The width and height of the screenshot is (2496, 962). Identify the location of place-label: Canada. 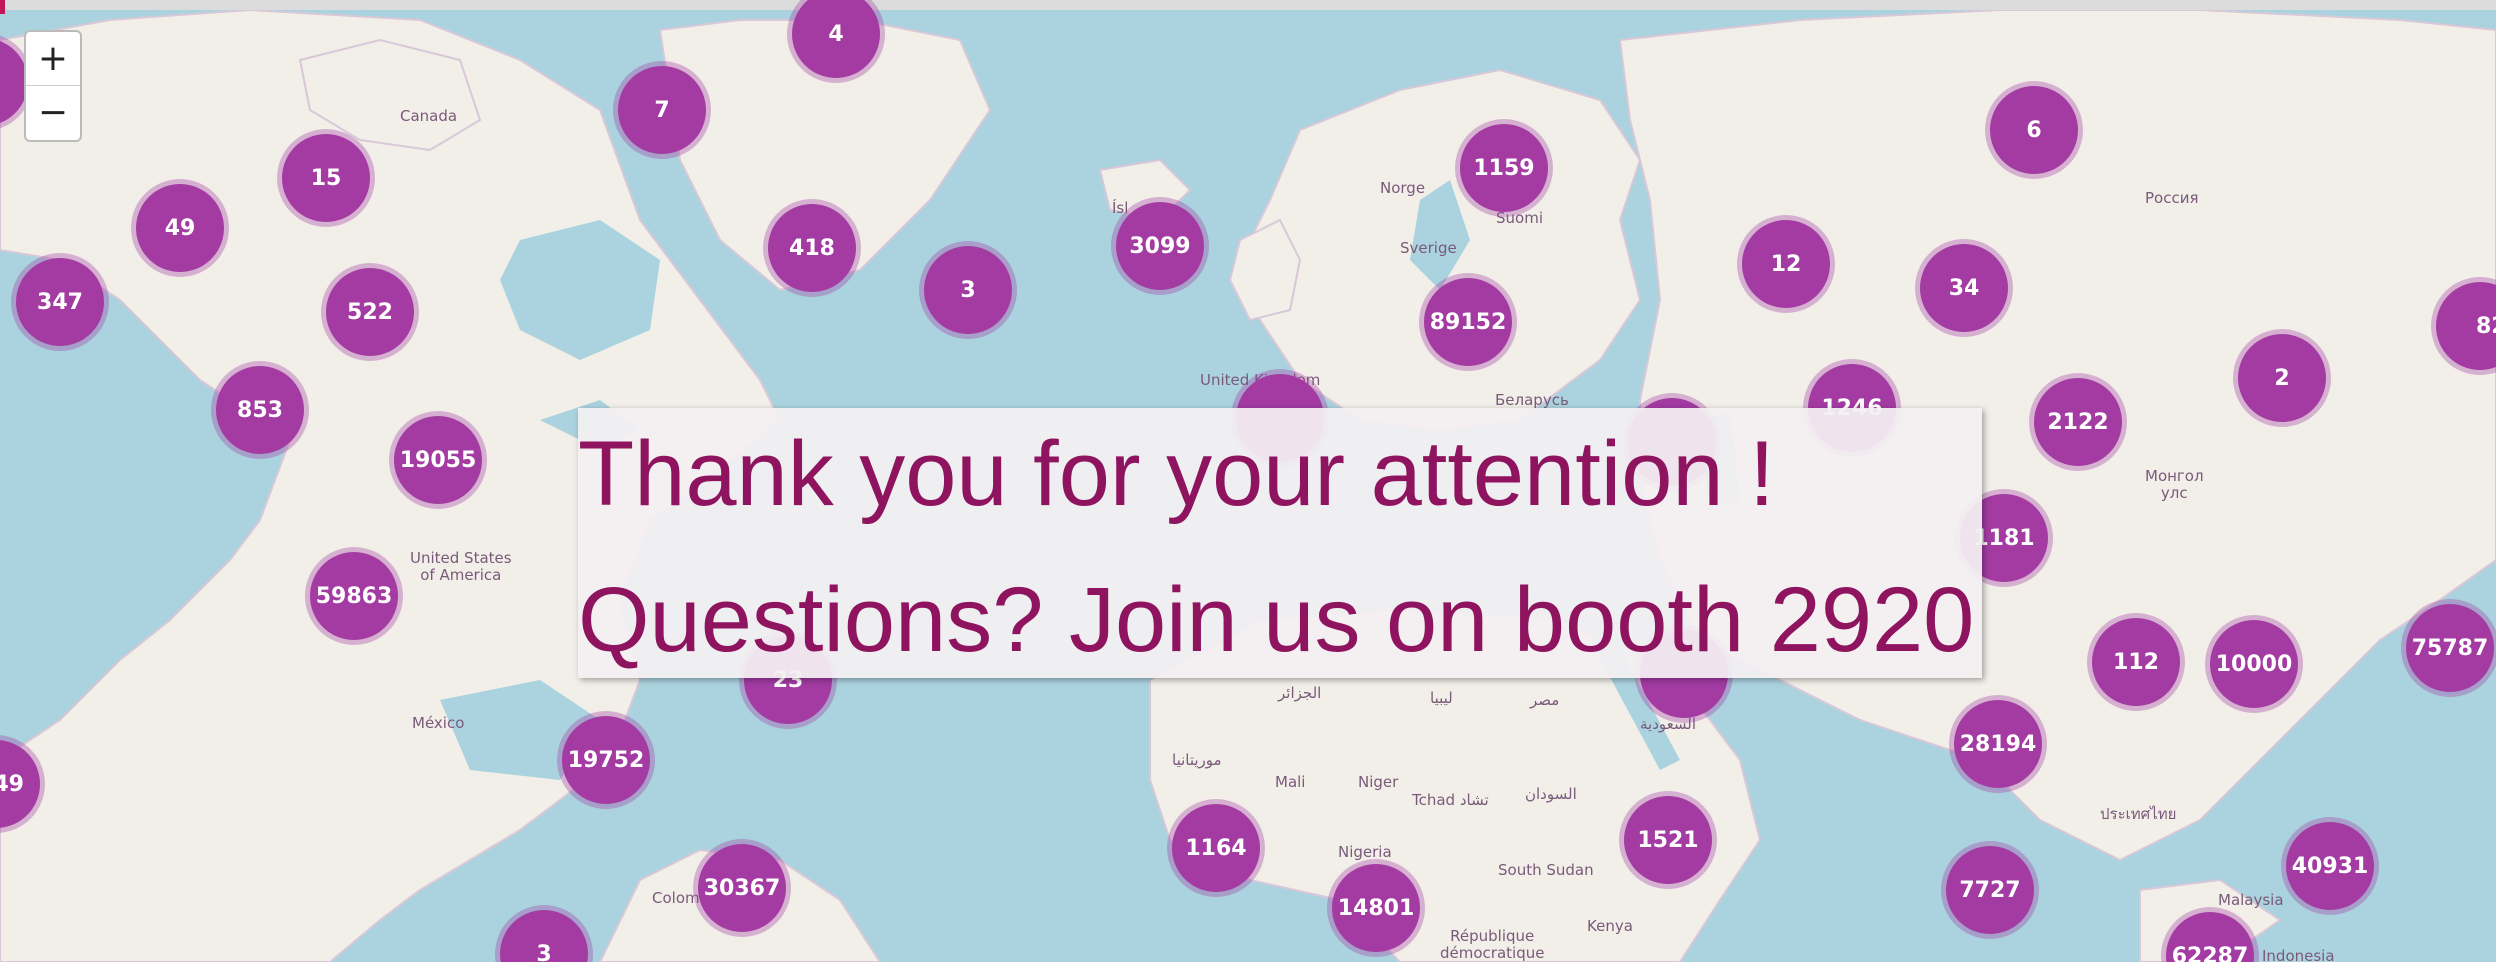
(429, 116).